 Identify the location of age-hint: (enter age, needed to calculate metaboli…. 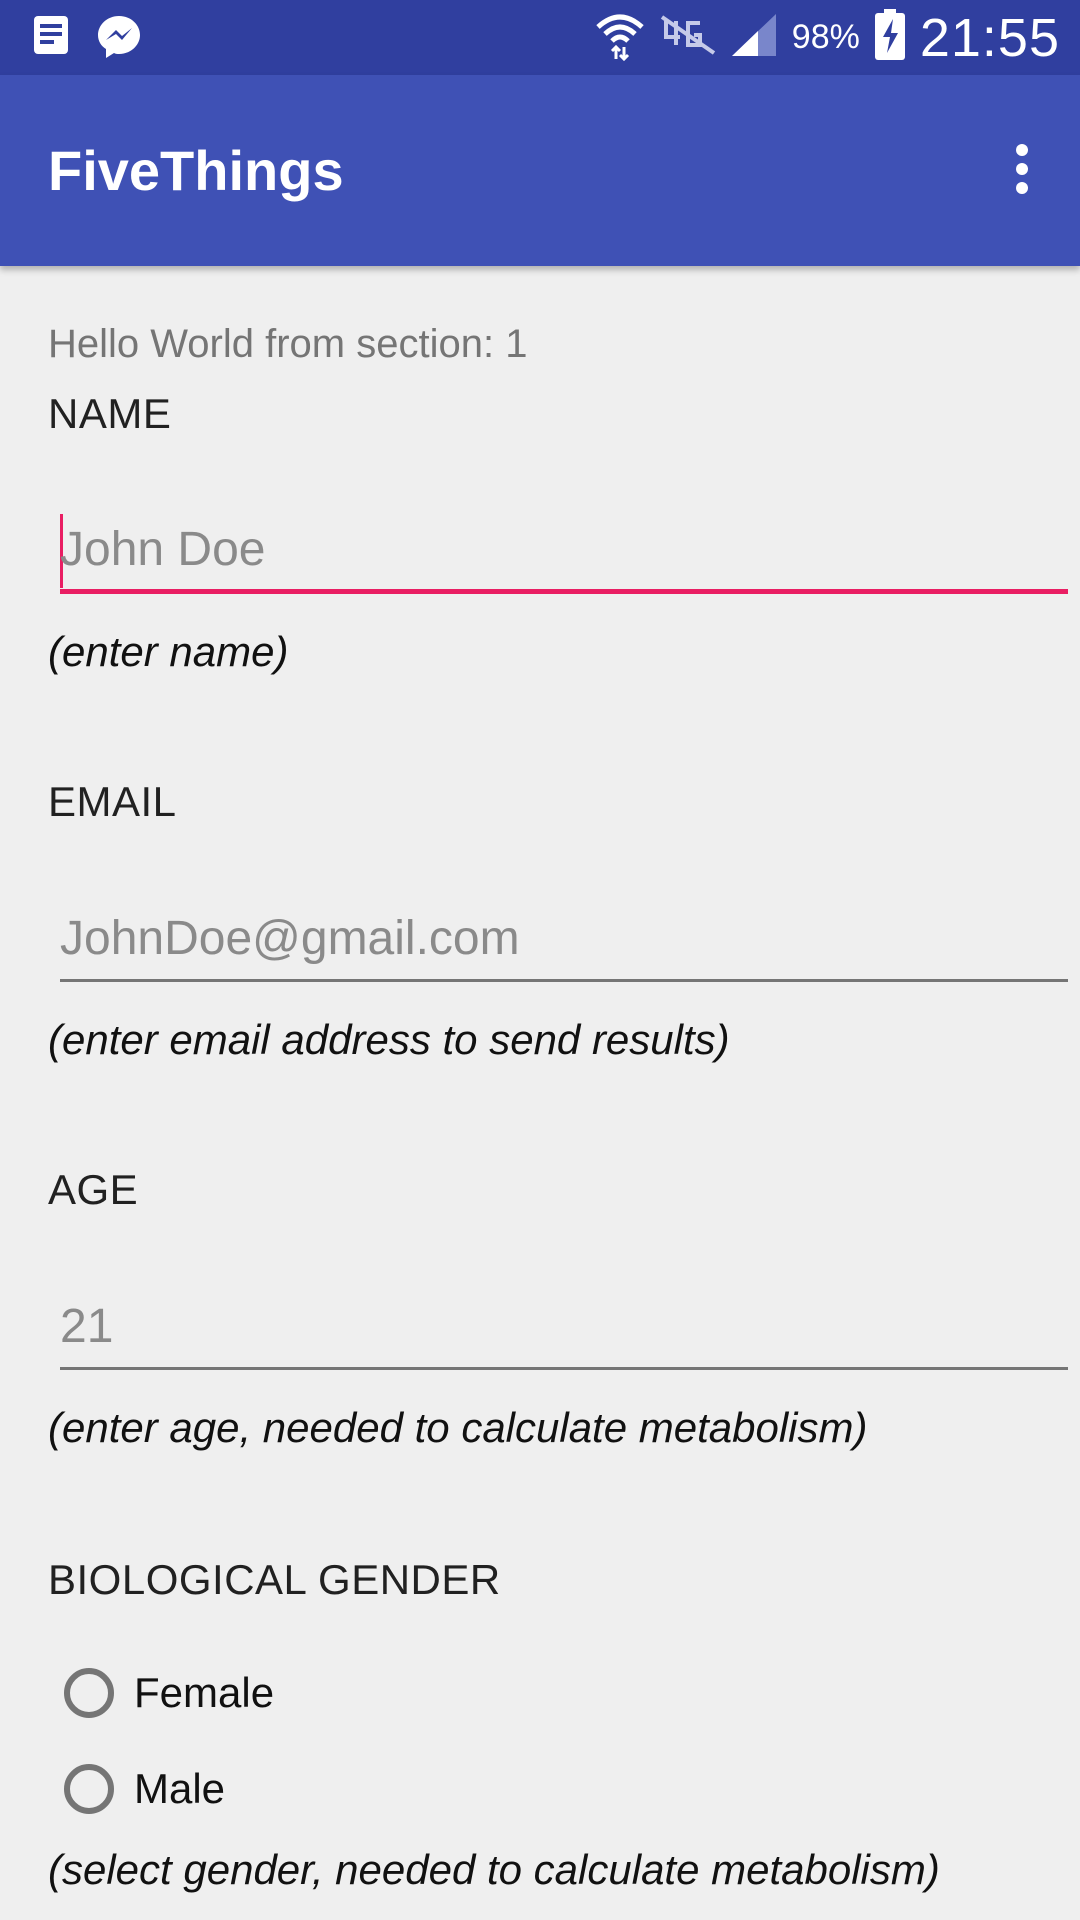
(458, 1427).